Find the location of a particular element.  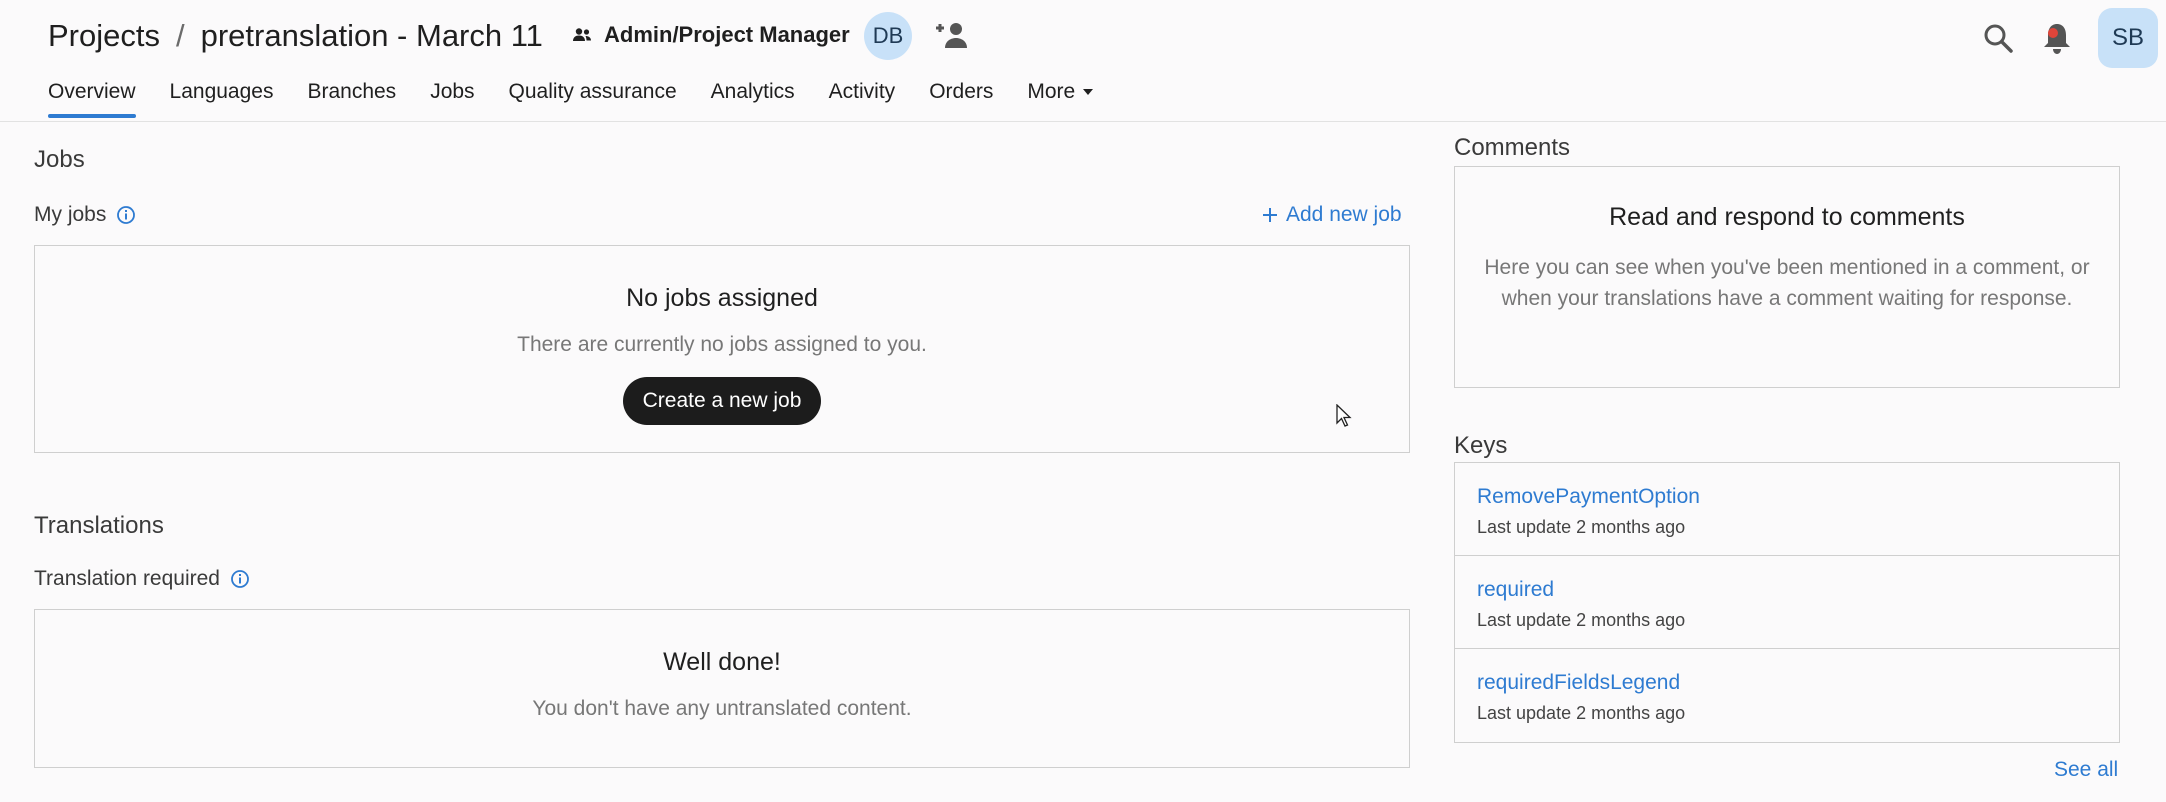

member-avatar: DB is located at coordinates (888, 36).